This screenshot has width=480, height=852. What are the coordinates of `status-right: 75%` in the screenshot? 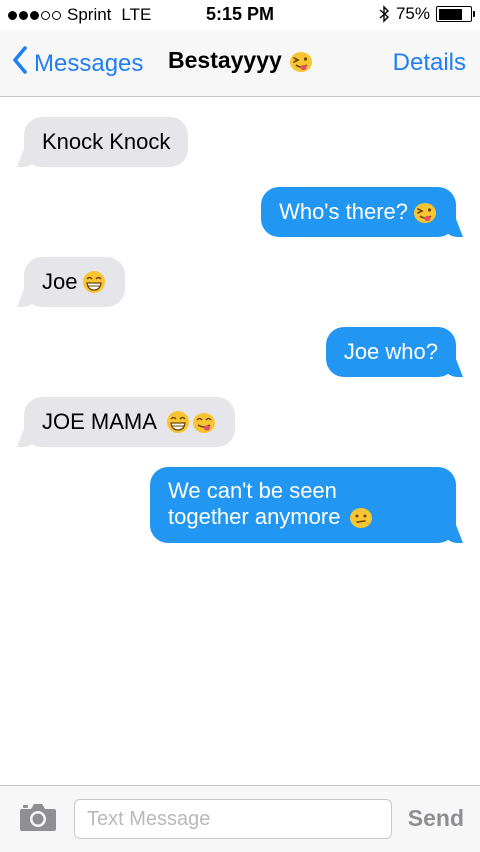 It's located at (427, 14).